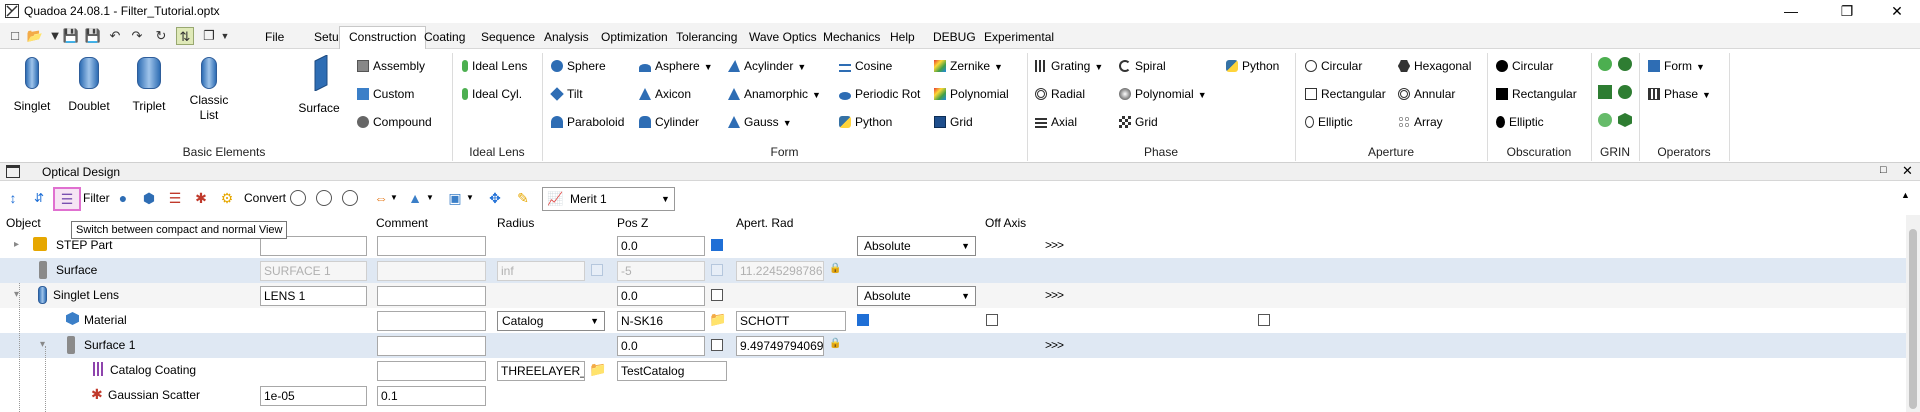 The height and width of the screenshot is (412, 1920). I want to click on refresh-icon: ↻, so click(161, 36).